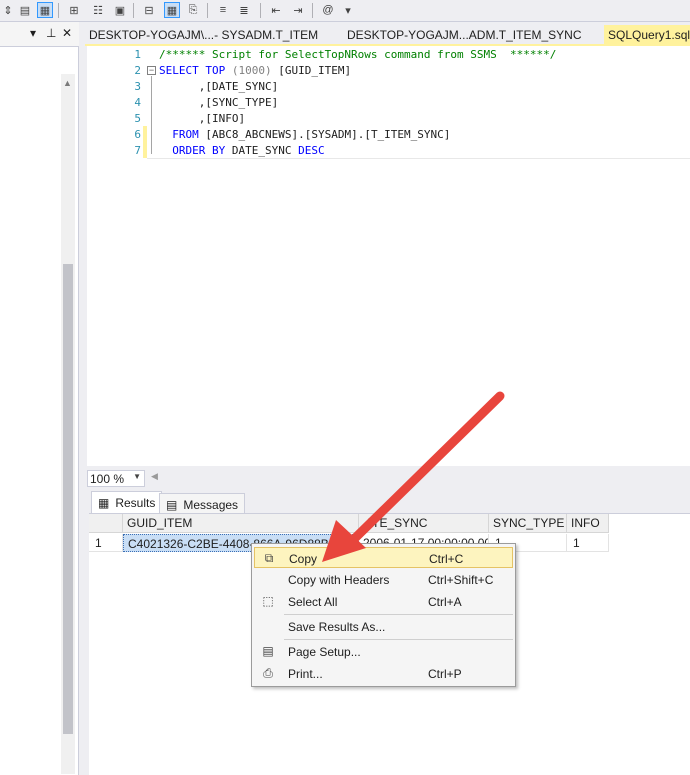 The image size is (690, 775). Describe the element at coordinates (120, 10) in the screenshot. I see `results-grid-icon: ▣` at that location.